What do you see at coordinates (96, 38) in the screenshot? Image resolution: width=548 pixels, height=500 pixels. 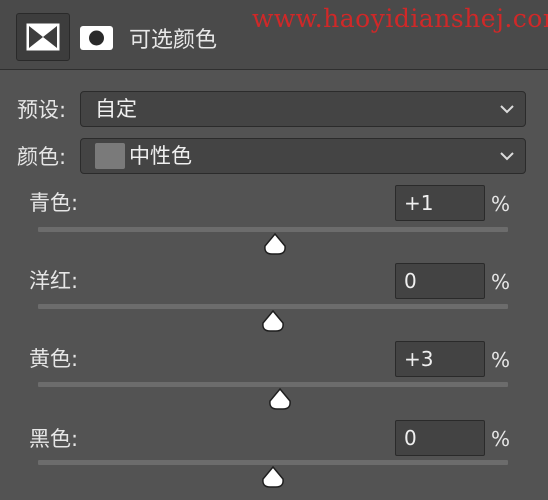 I see `layer-mask-icon` at bounding box center [96, 38].